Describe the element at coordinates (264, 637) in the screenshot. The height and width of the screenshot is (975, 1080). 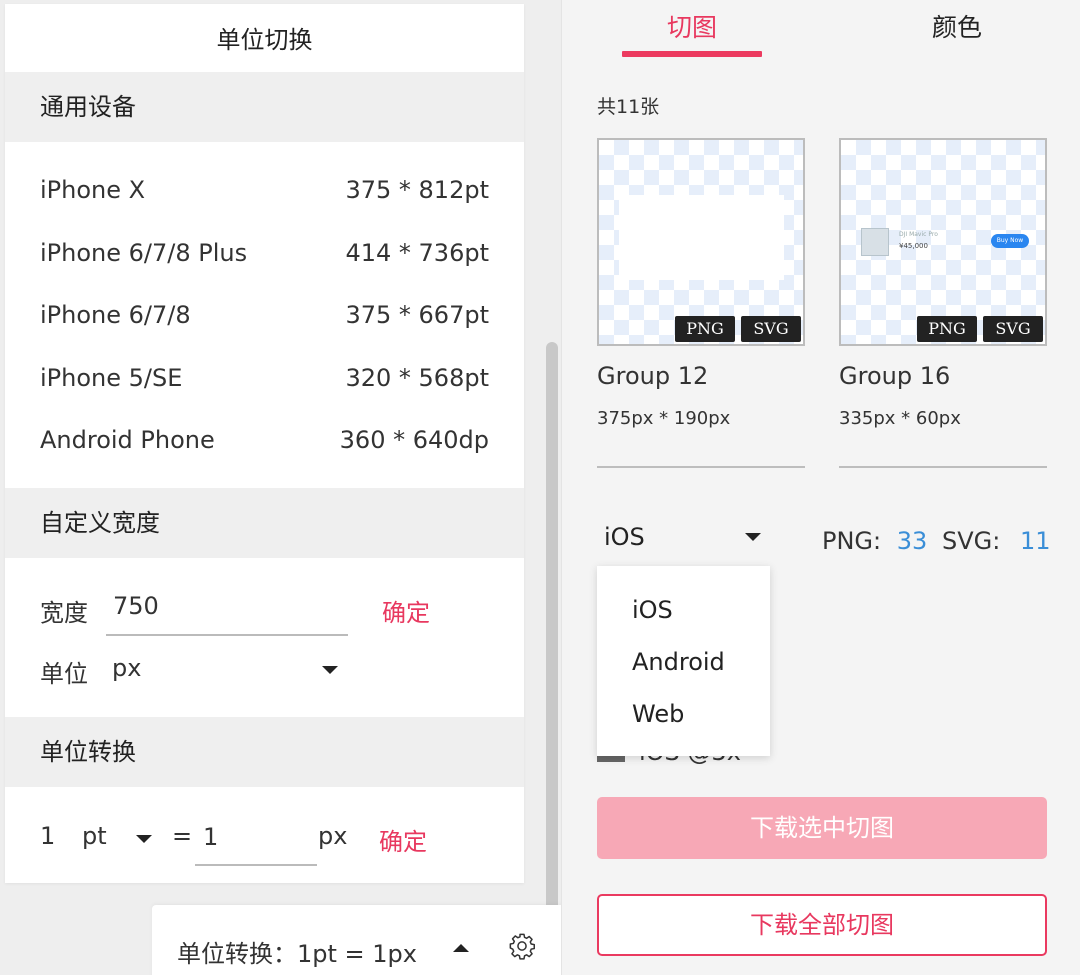
I see `custom-width-form: 宽度 750 确定 单位 px` at that location.